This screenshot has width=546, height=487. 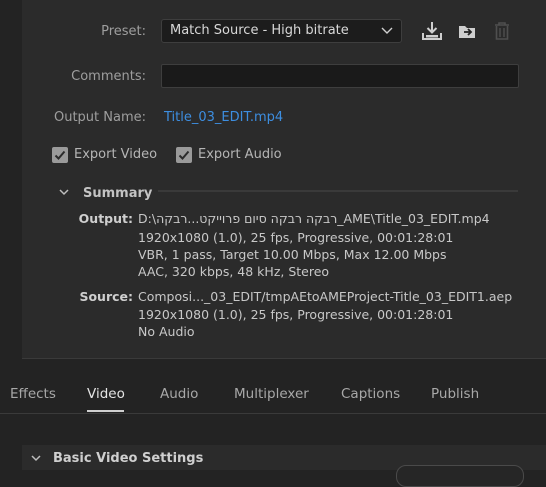 What do you see at coordinates (432, 33) in the screenshot?
I see `save-preset-icon` at bounding box center [432, 33].